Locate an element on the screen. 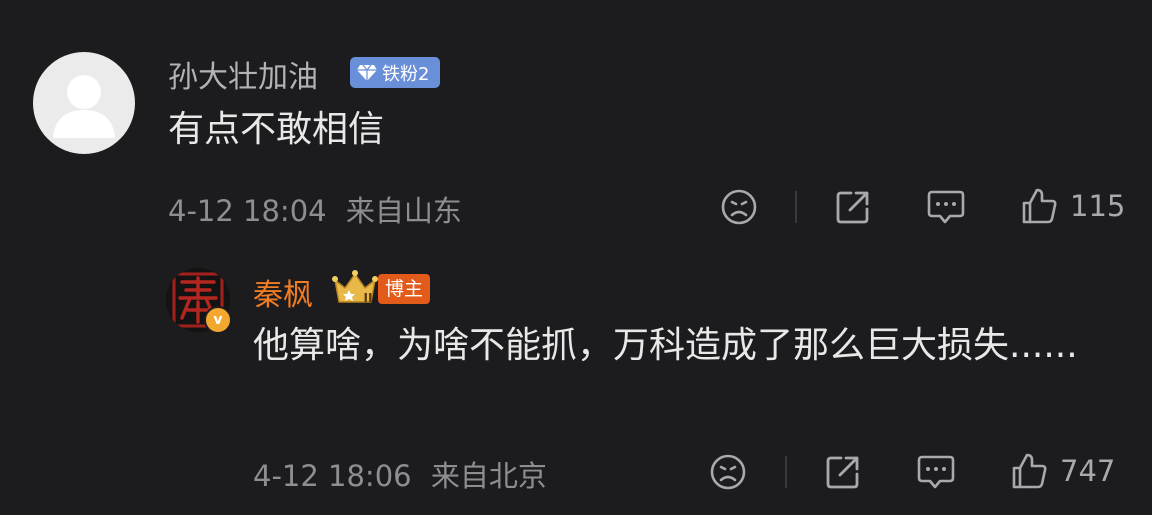  like-button: 115 is located at coordinates (1072, 206).